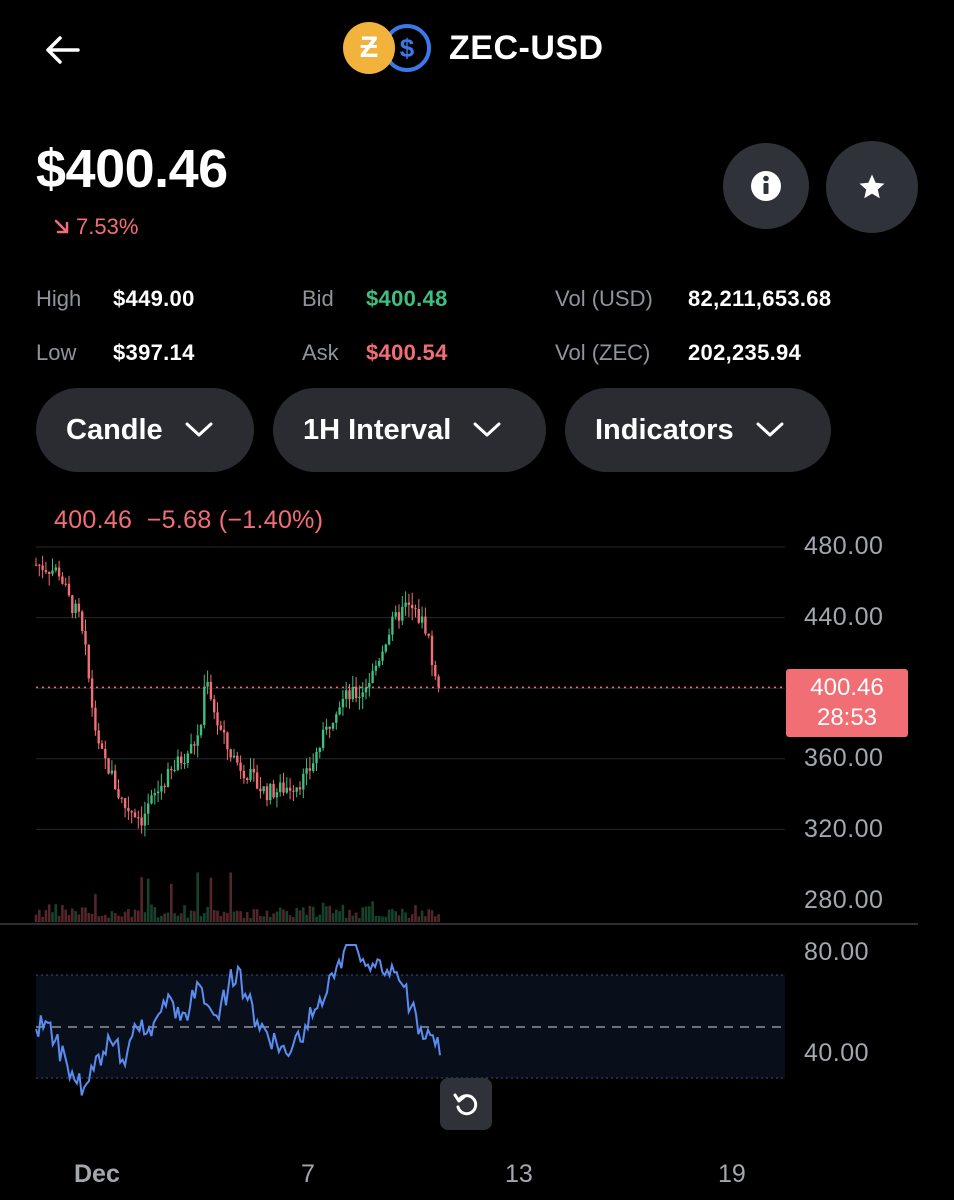 This screenshot has width=954, height=1200. What do you see at coordinates (872, 187) in the screenshot?
I see `favorite-button` at bounding box center [872, 187].